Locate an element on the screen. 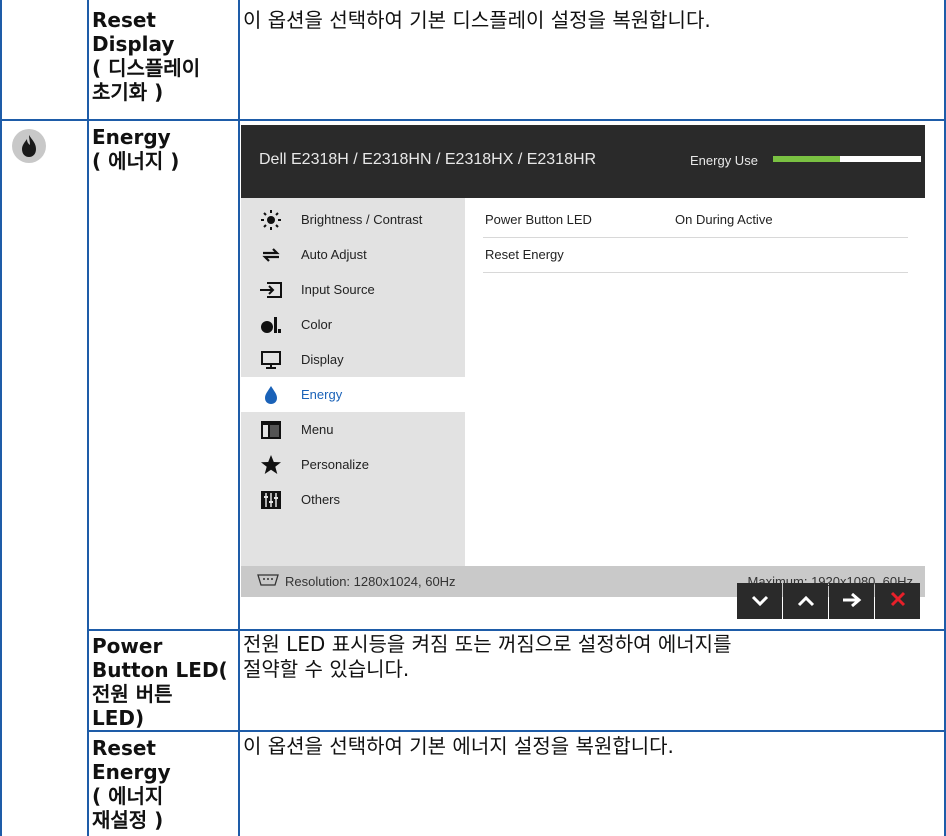  color-icon is located at coordinates (271, 325).